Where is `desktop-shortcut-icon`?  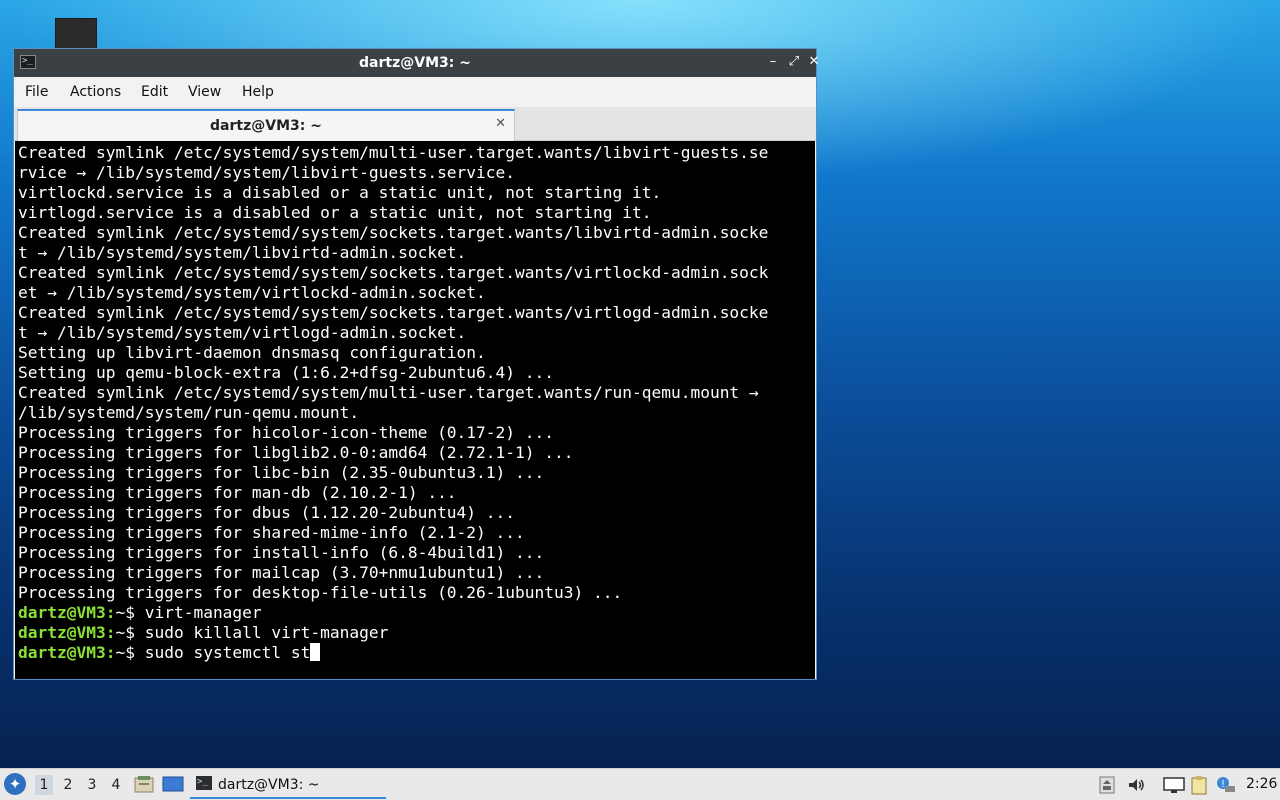
desktop-shortcut-icon is located at coordinates (76, 34).